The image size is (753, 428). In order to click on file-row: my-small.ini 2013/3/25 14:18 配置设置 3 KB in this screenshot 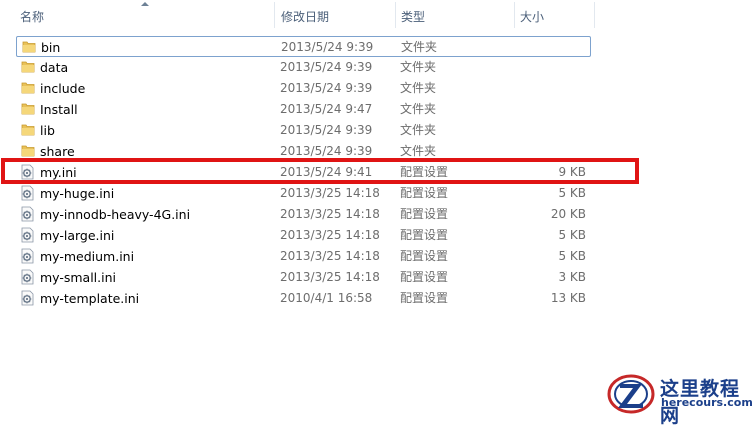, I will do `click(303, 277)`.